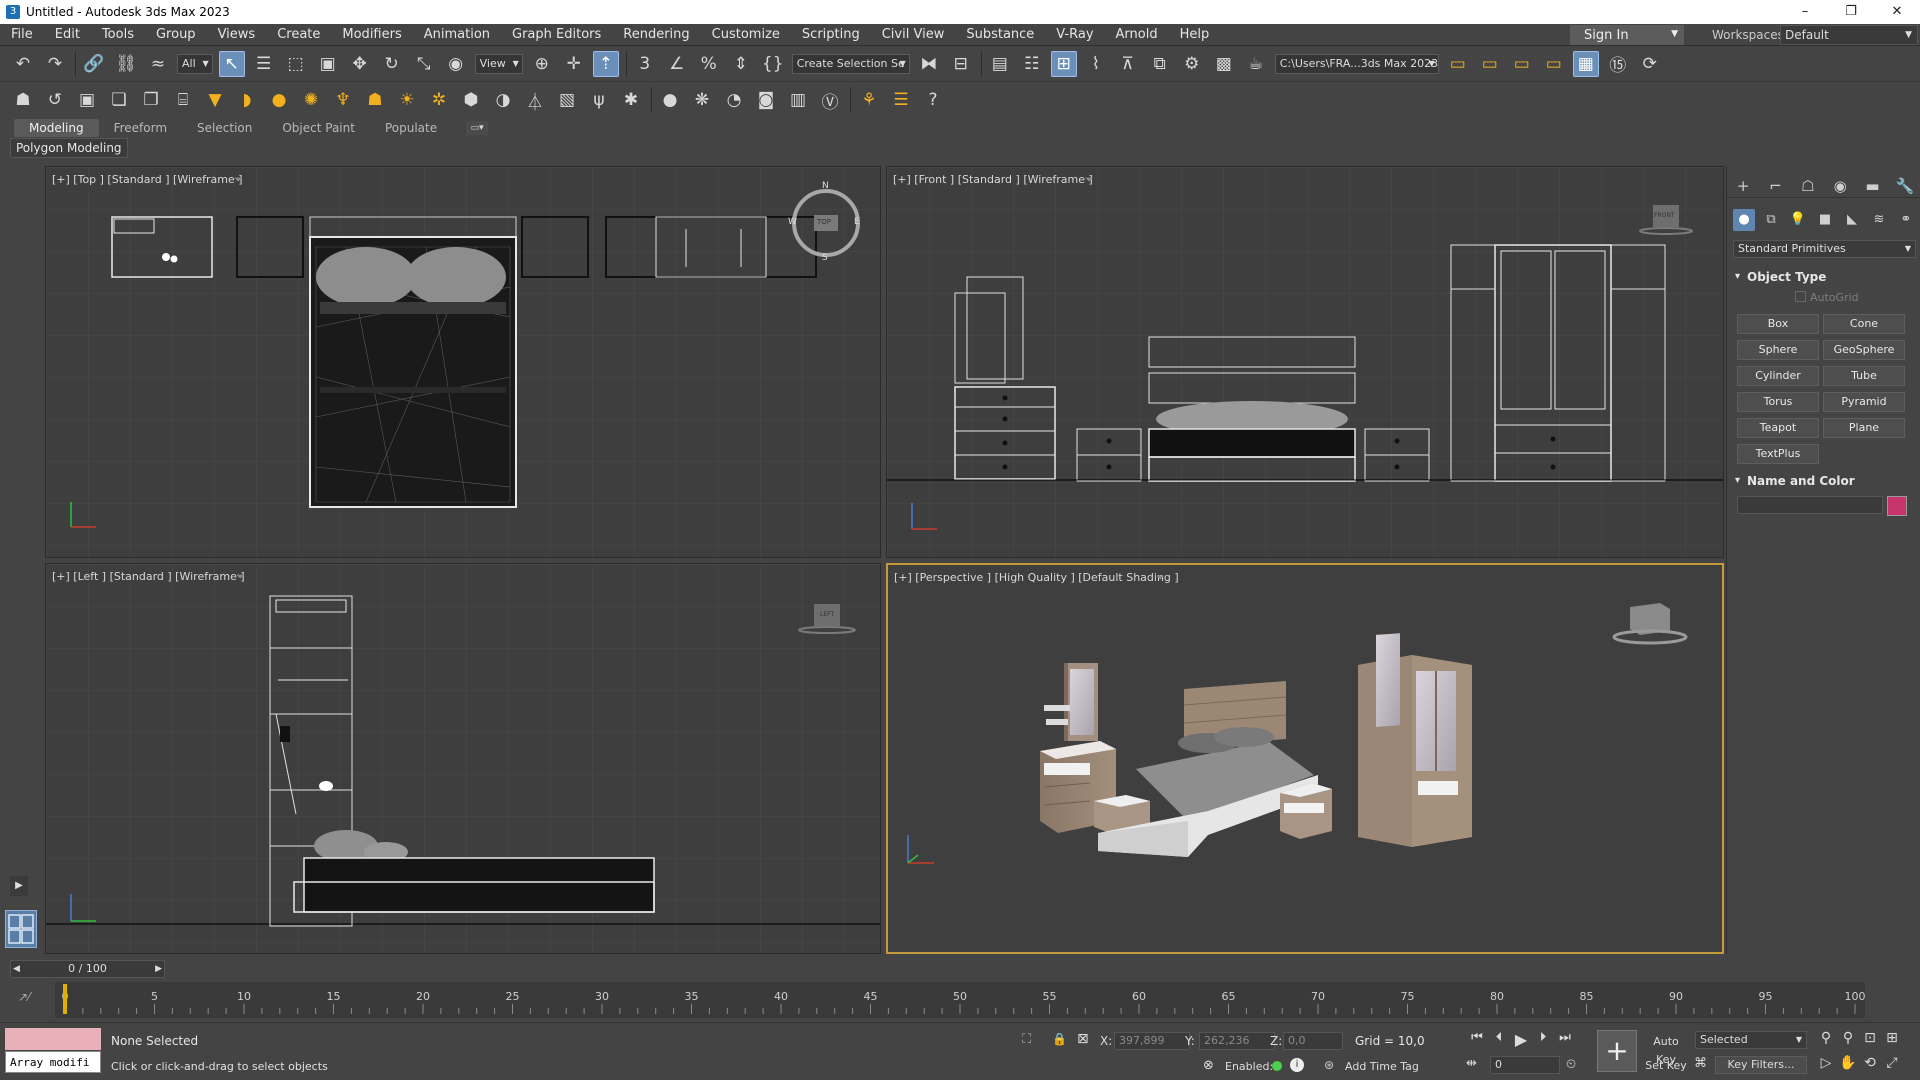 This screenshot has width=1920, height=1080. What do you see at coordinates (933, 100) in the screenshot?
I see `help-icon: ?` at bounding box center [933, 100].